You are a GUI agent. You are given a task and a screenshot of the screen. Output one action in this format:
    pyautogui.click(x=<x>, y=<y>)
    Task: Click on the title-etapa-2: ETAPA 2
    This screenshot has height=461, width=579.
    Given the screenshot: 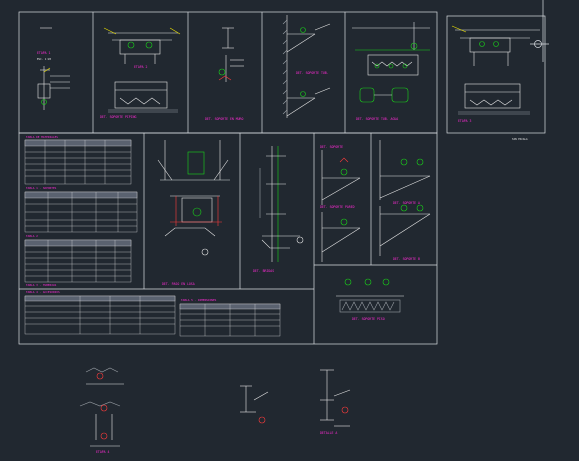 What is the action you would take?
    pyautogui.click(x=141, y=67)
    